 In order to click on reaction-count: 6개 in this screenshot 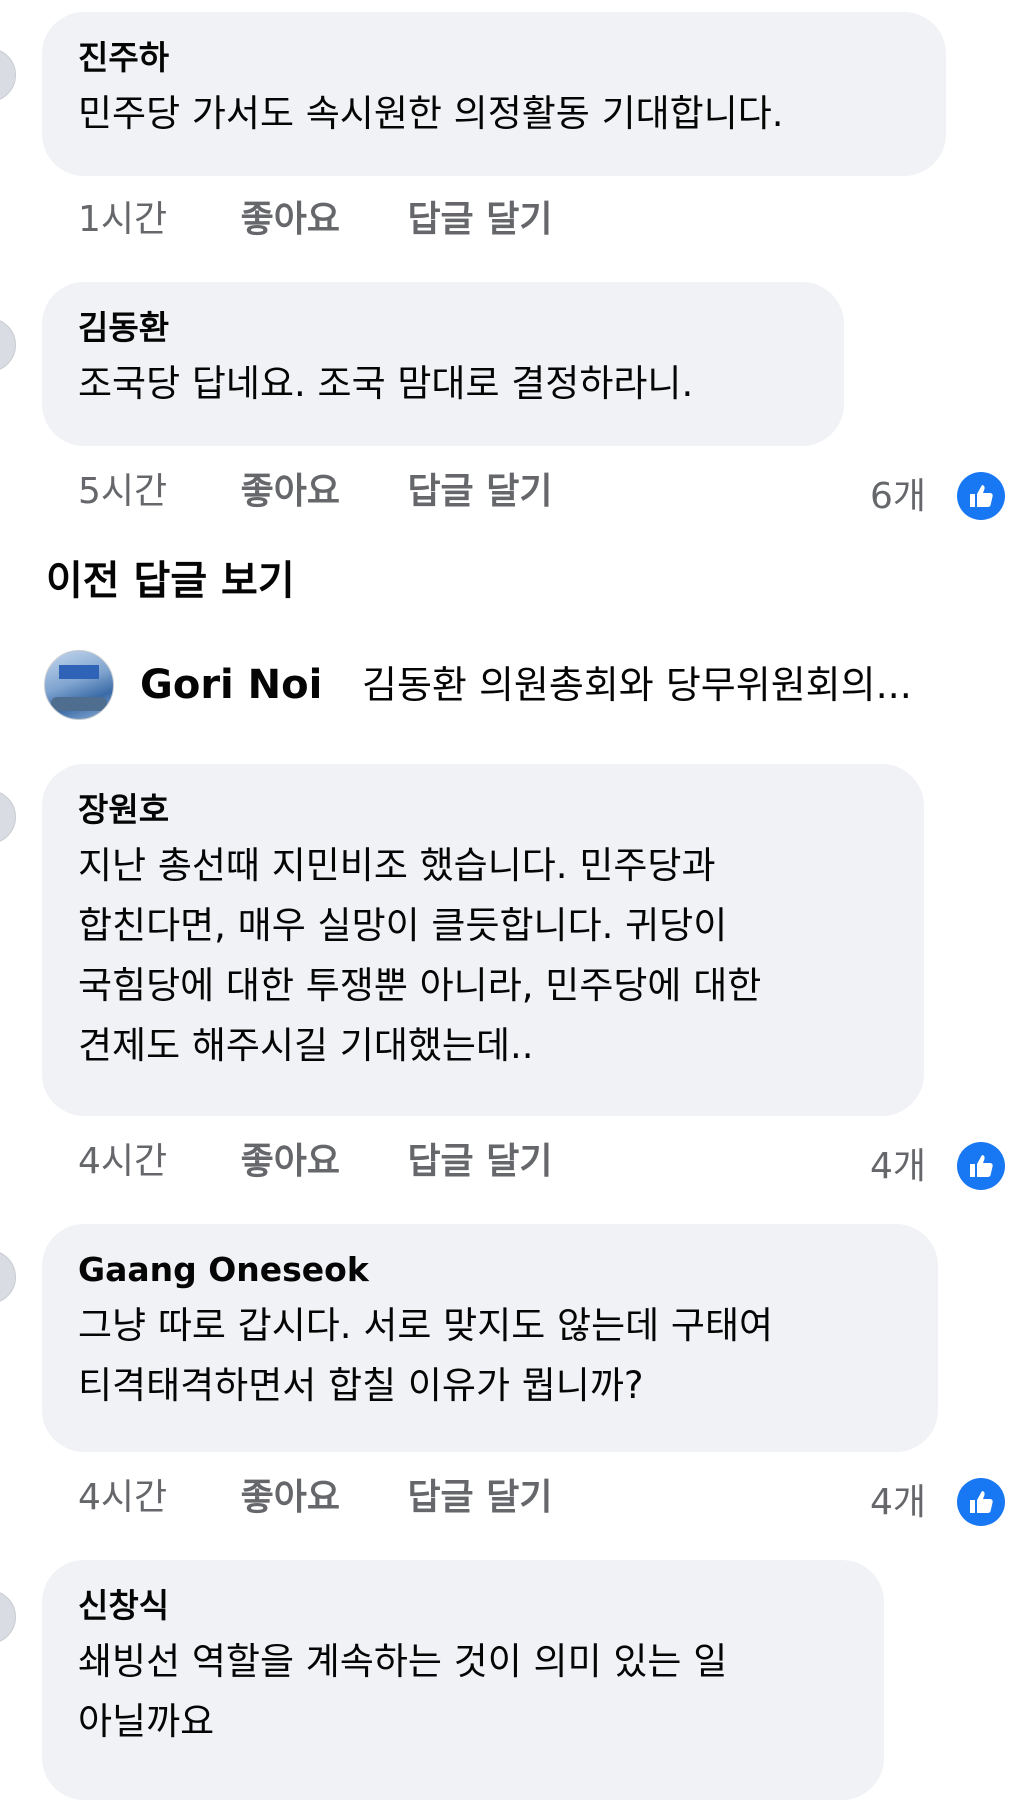, I will do `click(898, 496)`.